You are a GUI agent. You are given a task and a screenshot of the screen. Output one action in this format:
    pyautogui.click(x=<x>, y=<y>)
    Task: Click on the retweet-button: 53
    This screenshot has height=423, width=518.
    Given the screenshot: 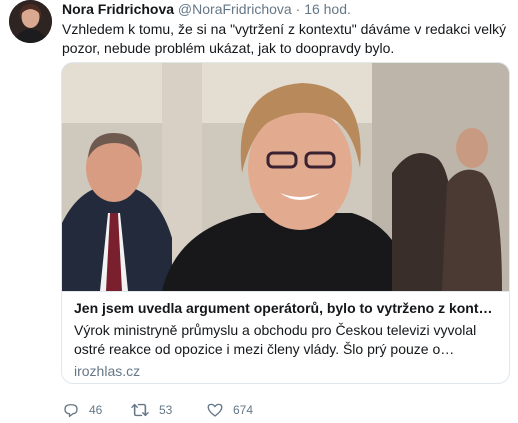 What is the action you would take?
    pyautogui.click(x=168, y=410)
    